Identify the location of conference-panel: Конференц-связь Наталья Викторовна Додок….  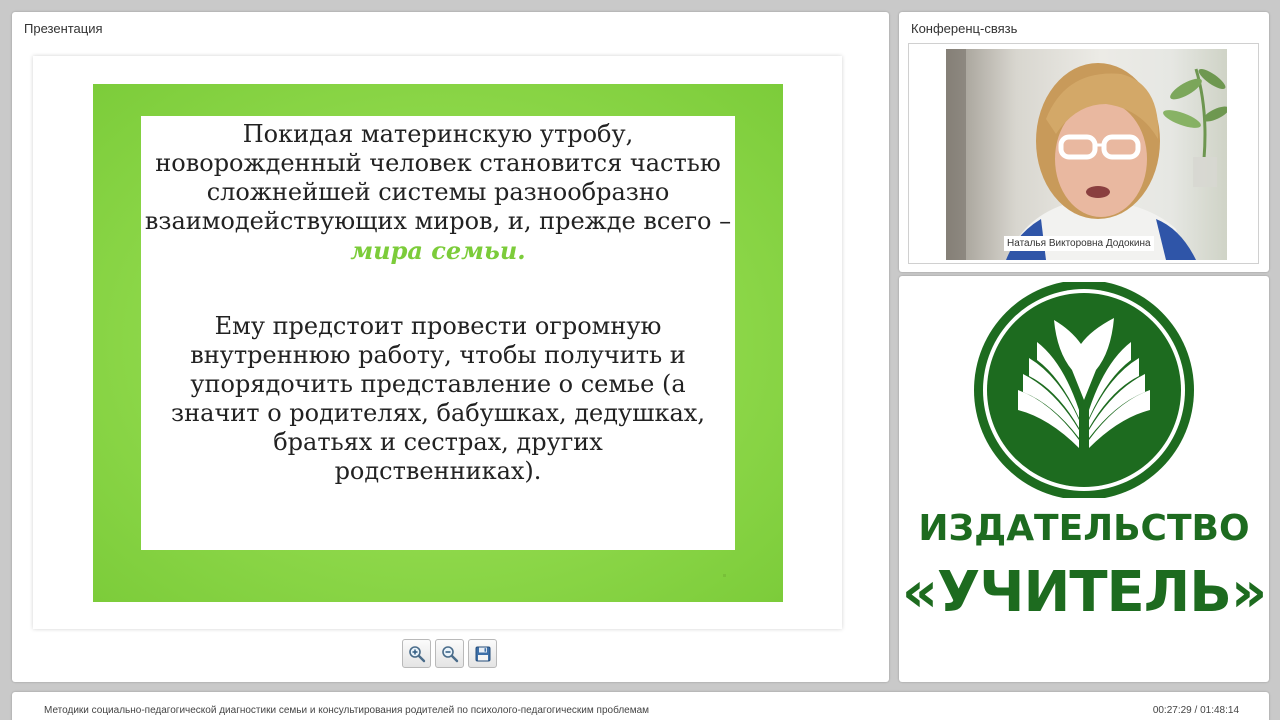
(1084, 142).